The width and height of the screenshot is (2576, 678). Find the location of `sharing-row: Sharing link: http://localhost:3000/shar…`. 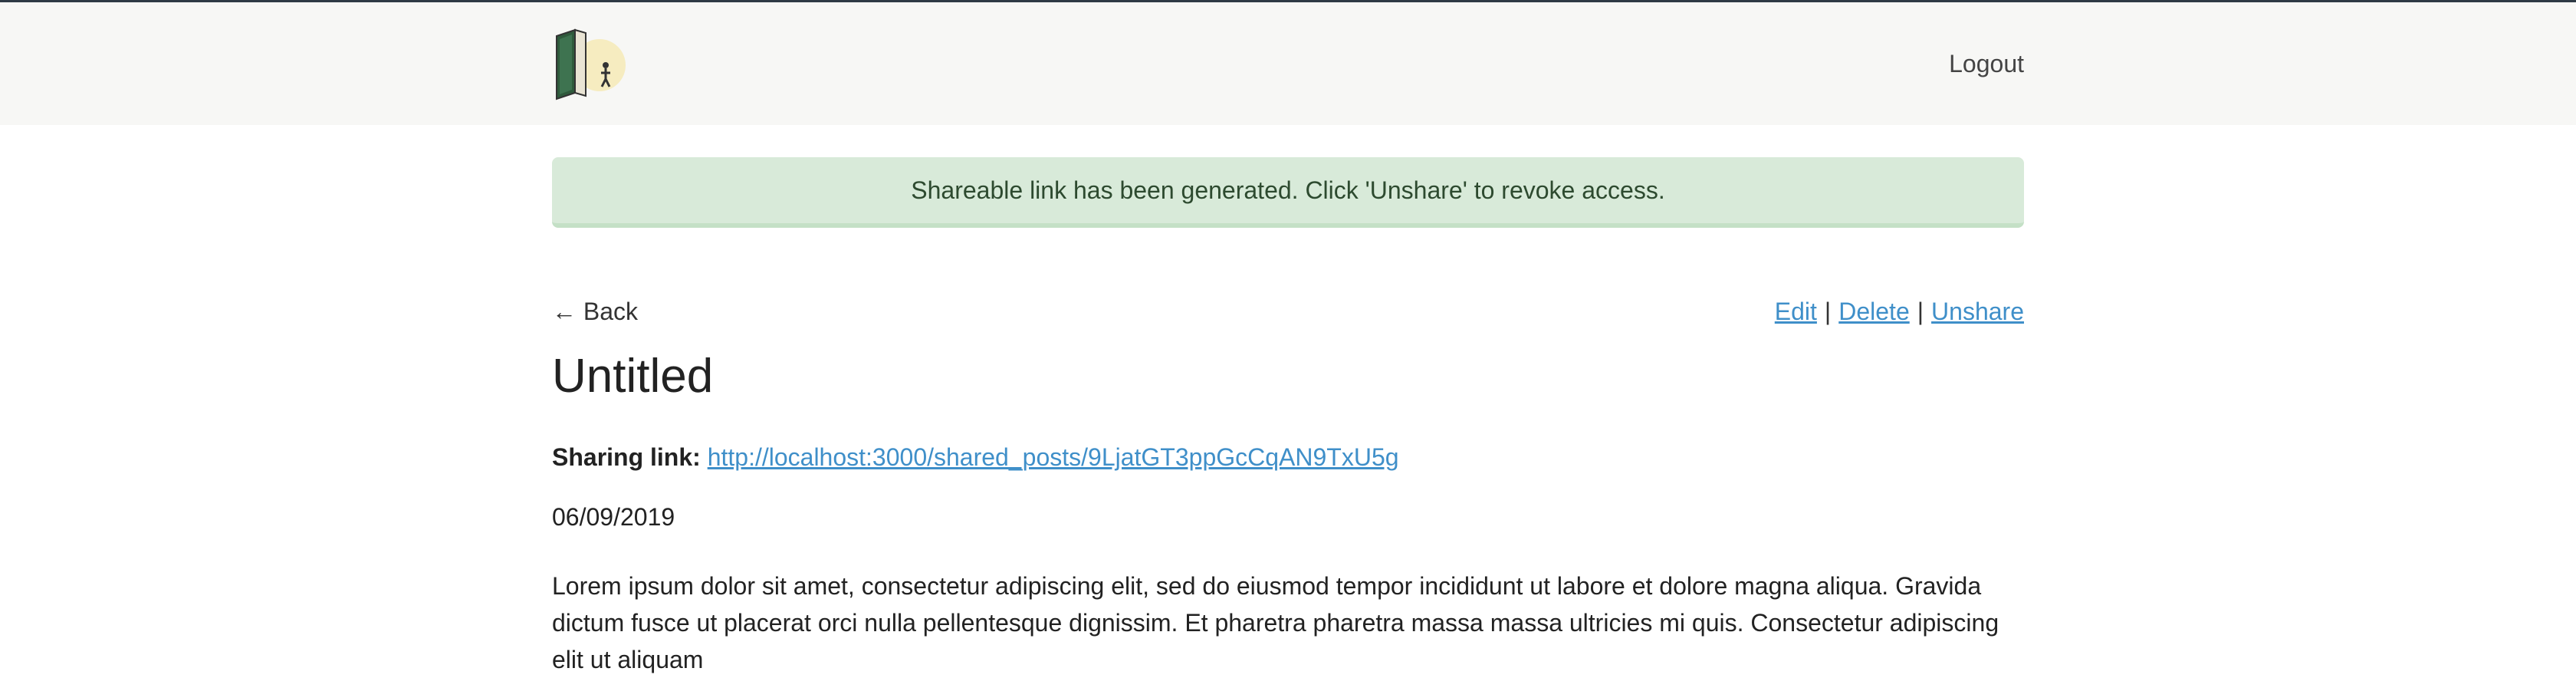

sharing-row: Sharing link: http://localhost:3000/shar… is located at coordinates (975, 458).